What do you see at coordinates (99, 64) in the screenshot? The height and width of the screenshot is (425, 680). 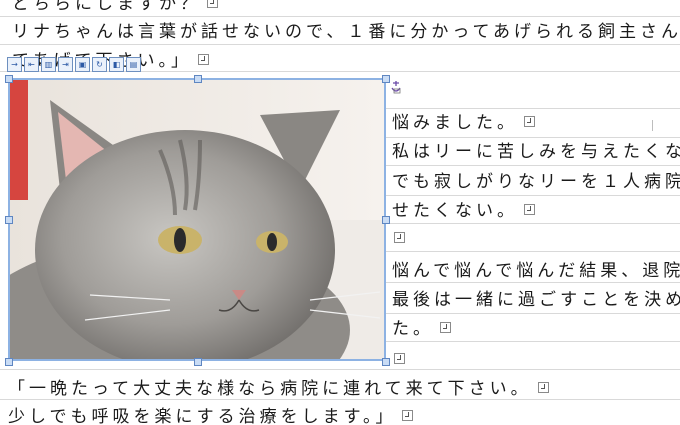 I see `rotate-icon: ↻` at bounding box center [99, 64].